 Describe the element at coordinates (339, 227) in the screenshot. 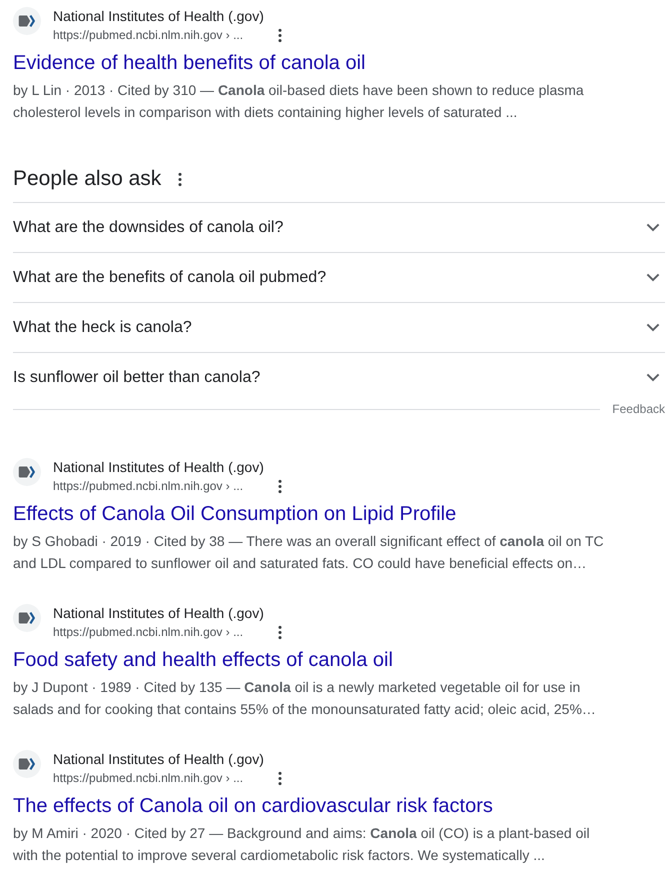

I see `question-item: What are the downsides of canola oil?` at that location.